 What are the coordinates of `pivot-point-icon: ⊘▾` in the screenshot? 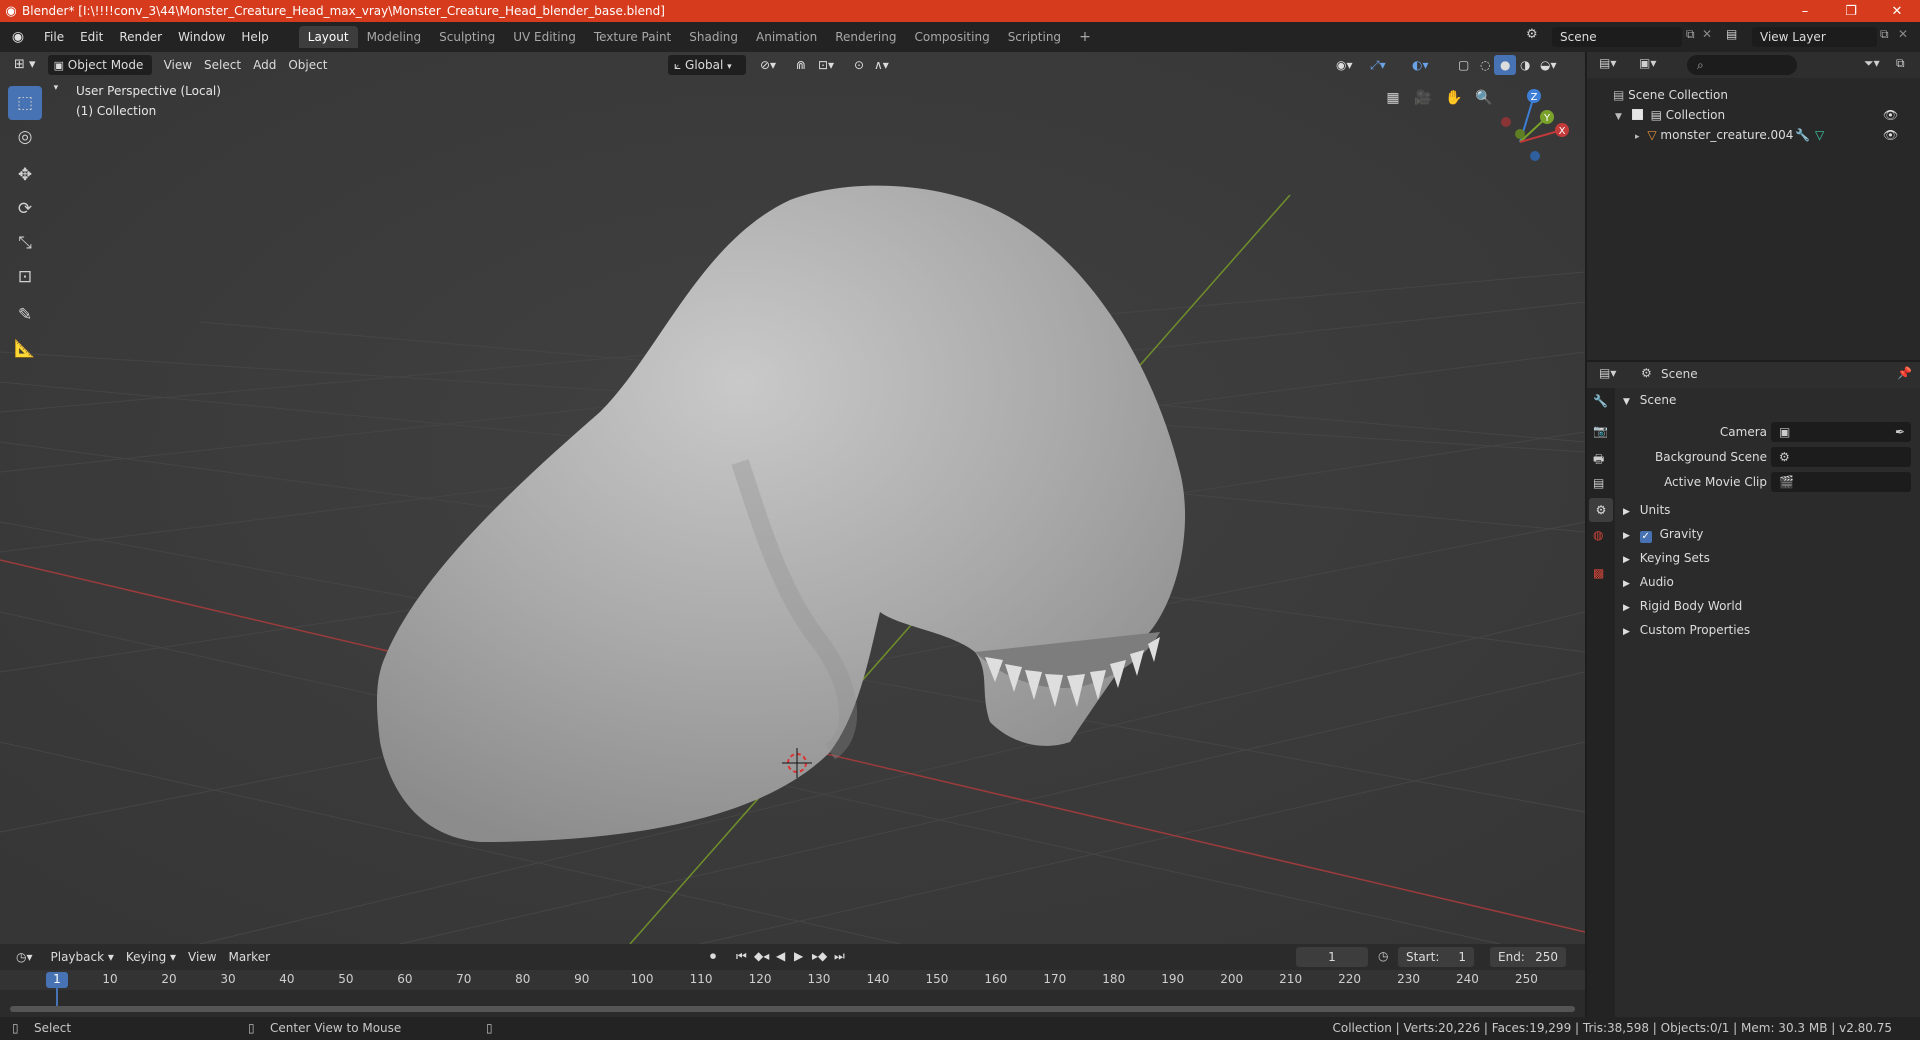 It's located at (768, 65).